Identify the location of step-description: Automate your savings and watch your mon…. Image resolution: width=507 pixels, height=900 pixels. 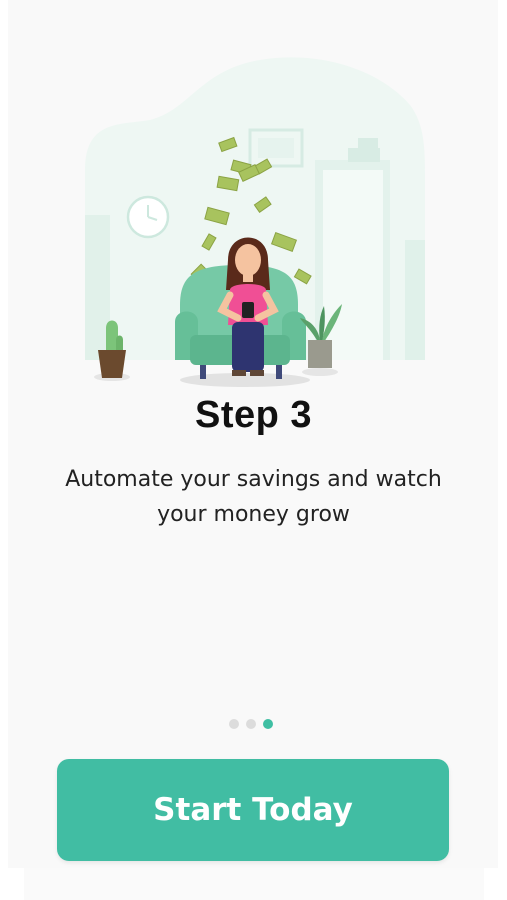
(253, 497).